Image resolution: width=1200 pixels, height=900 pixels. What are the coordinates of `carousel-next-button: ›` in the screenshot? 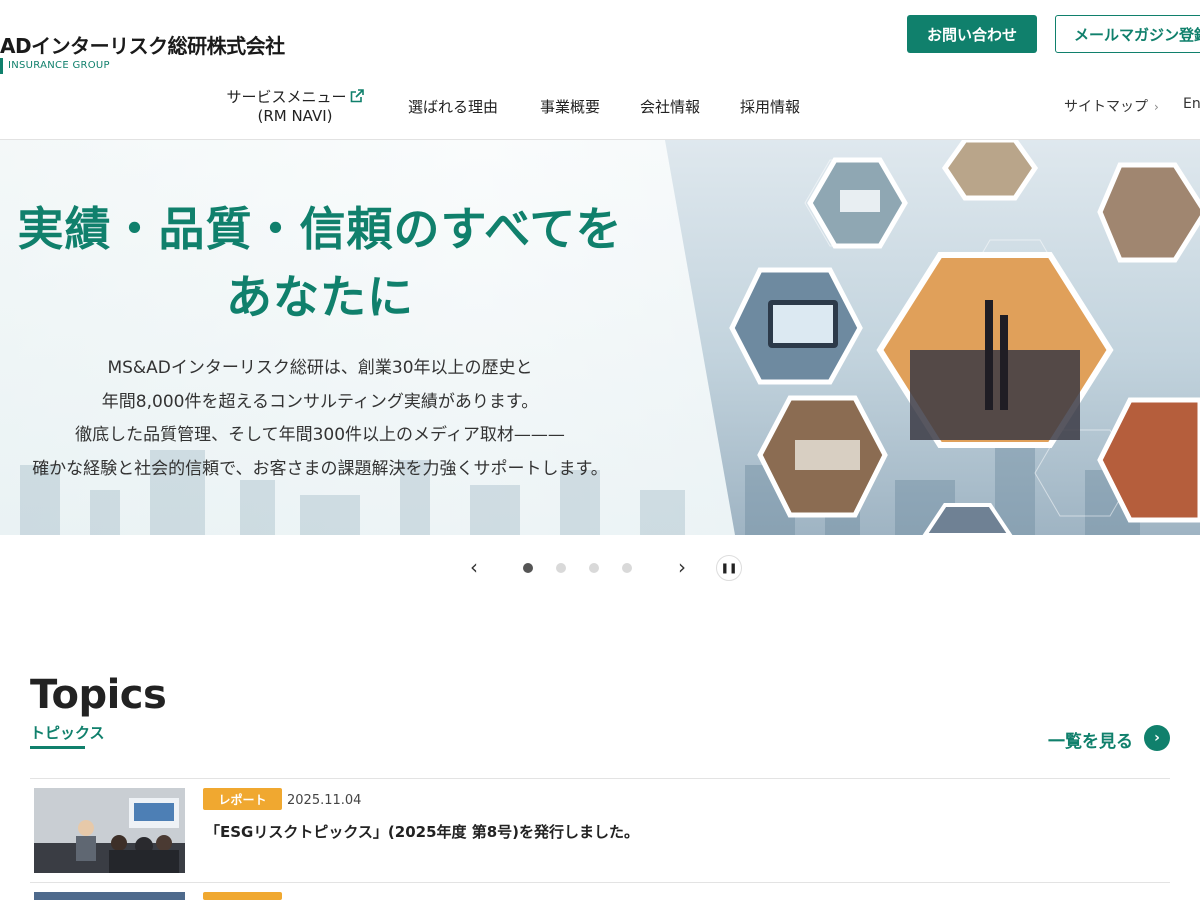 It's located at (682, 567).